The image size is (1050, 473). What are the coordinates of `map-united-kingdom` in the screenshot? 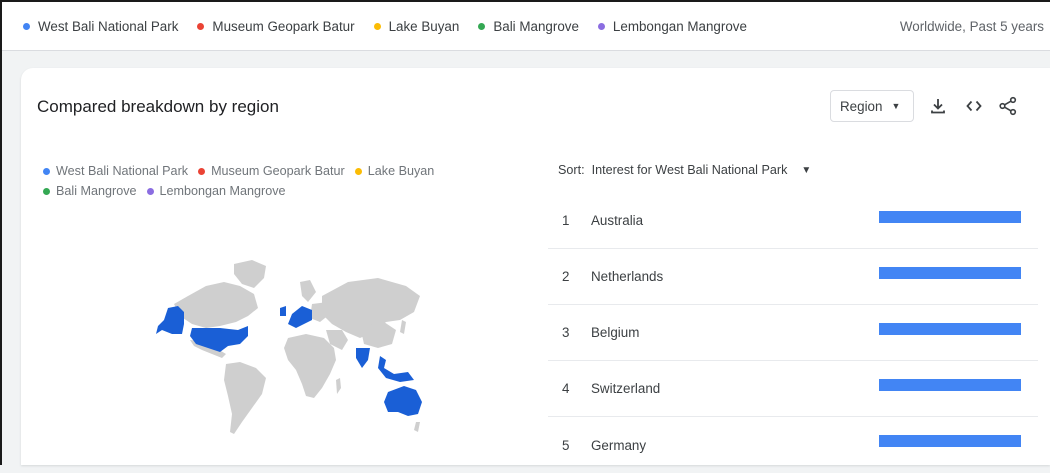 It's located at (283, 311).